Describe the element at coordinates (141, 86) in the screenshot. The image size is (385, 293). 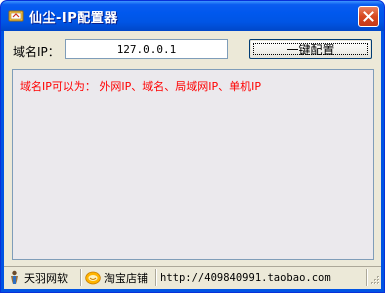
I see `output-message: 域名IP可以为： 外网IP、域名、局域网IP、单机IP` at that location.